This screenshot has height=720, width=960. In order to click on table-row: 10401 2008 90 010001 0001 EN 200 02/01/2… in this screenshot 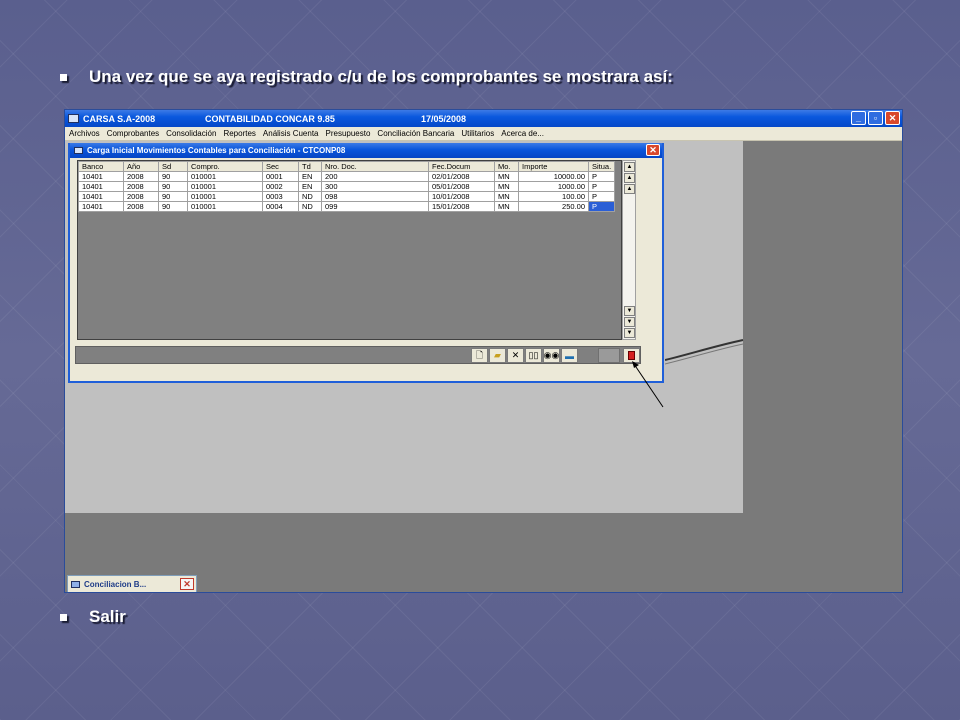, I will do `click(347, 176)`.